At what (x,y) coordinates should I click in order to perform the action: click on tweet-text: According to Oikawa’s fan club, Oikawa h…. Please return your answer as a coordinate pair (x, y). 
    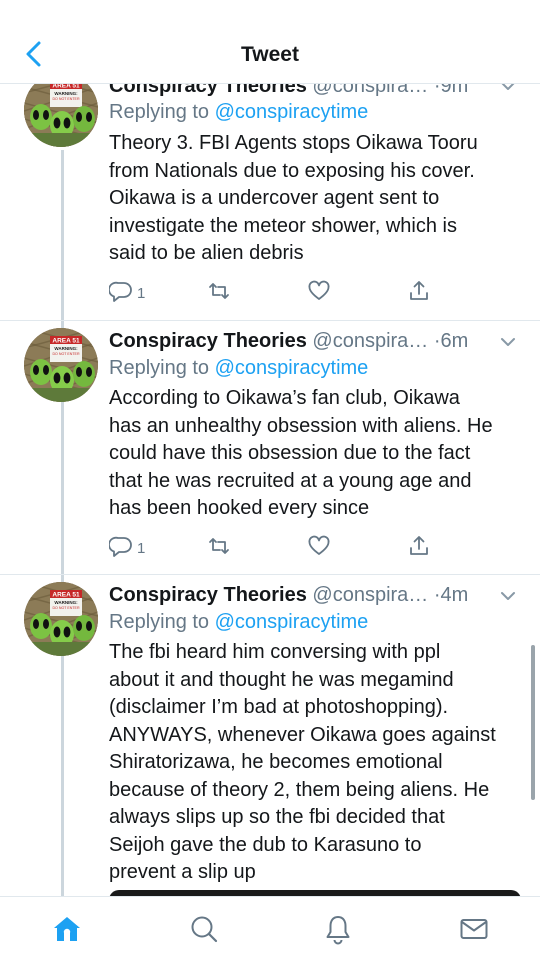
    Looking at the image, I should click on (301, 453).